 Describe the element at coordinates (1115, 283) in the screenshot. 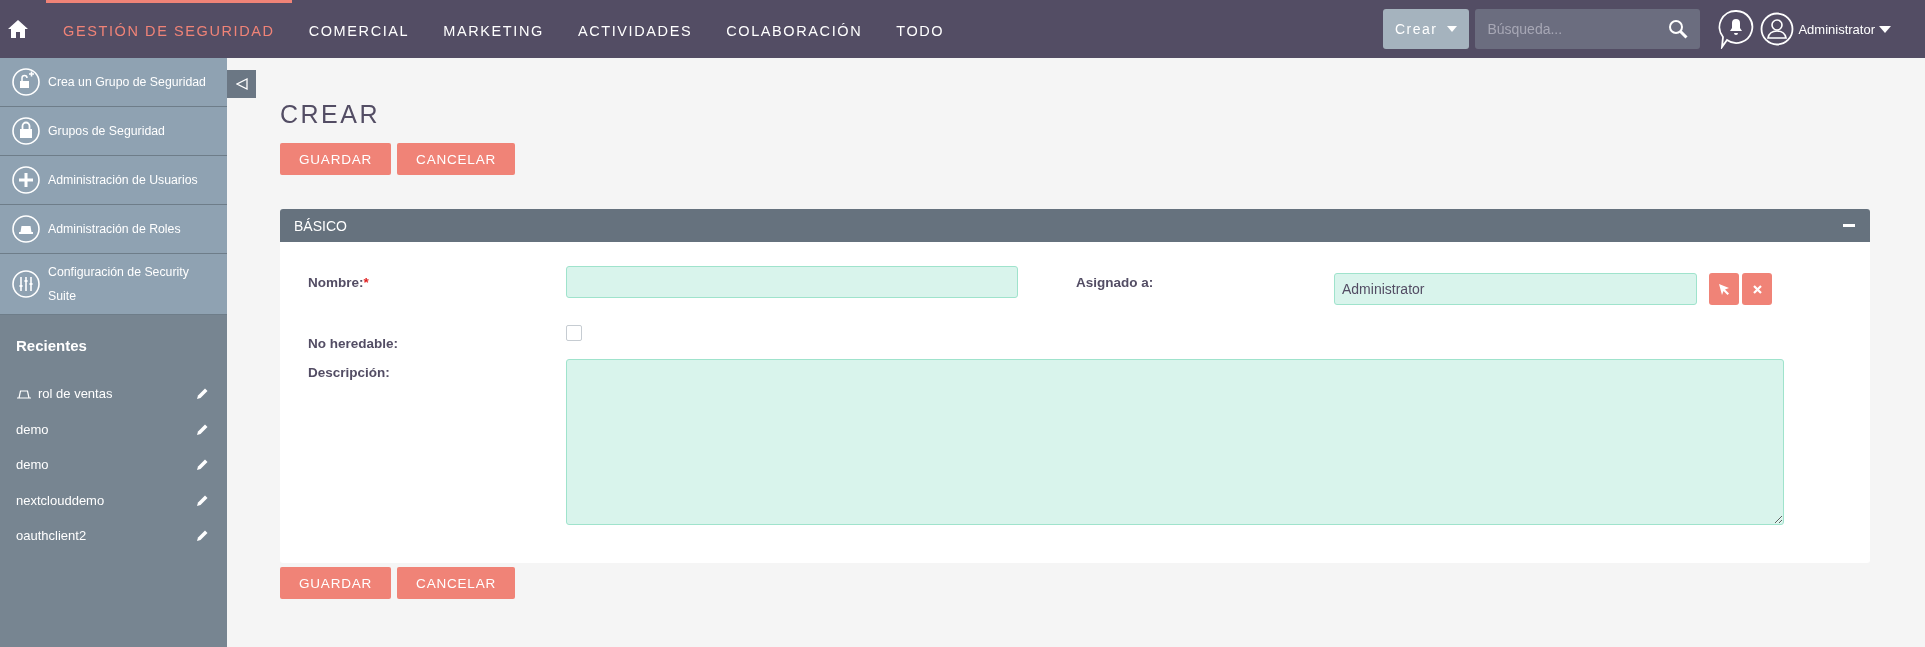

I see `field-label: Asignado a:` at that location.